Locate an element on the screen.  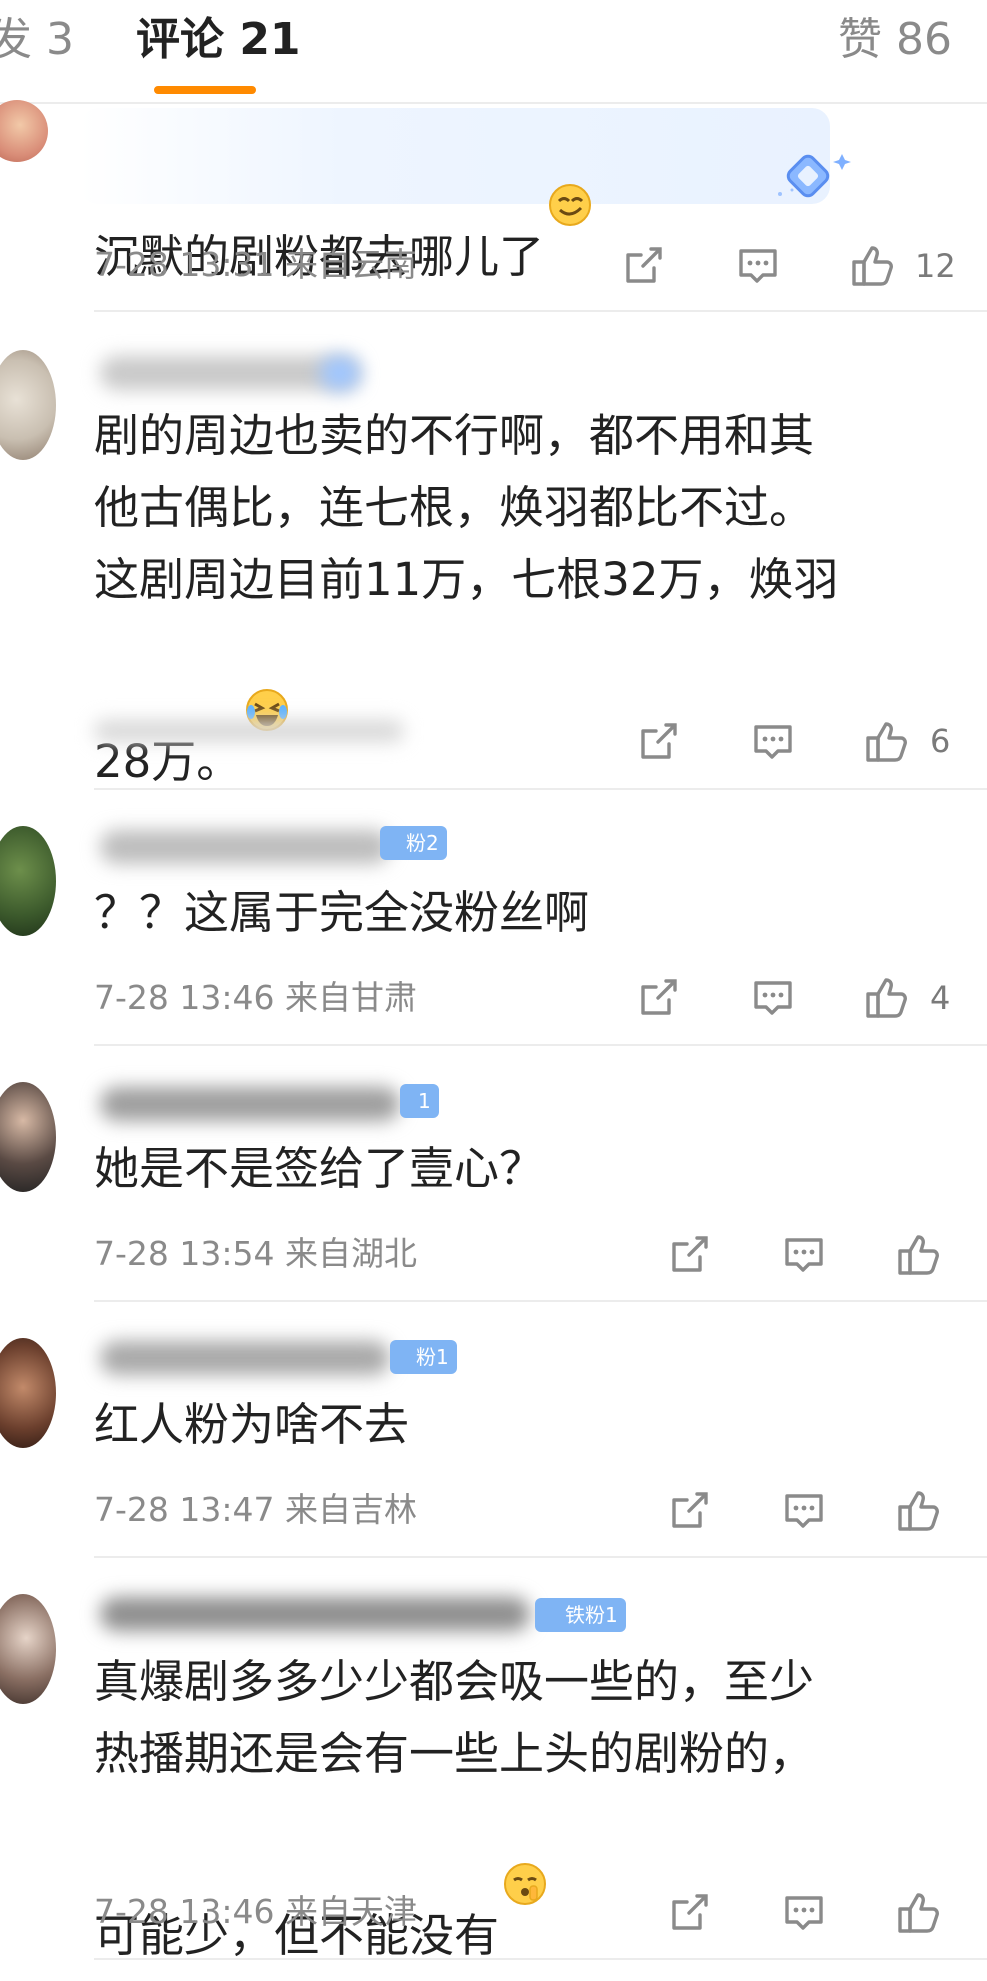
tab-likes: 赞 86 is located at coordinates (895, 40).